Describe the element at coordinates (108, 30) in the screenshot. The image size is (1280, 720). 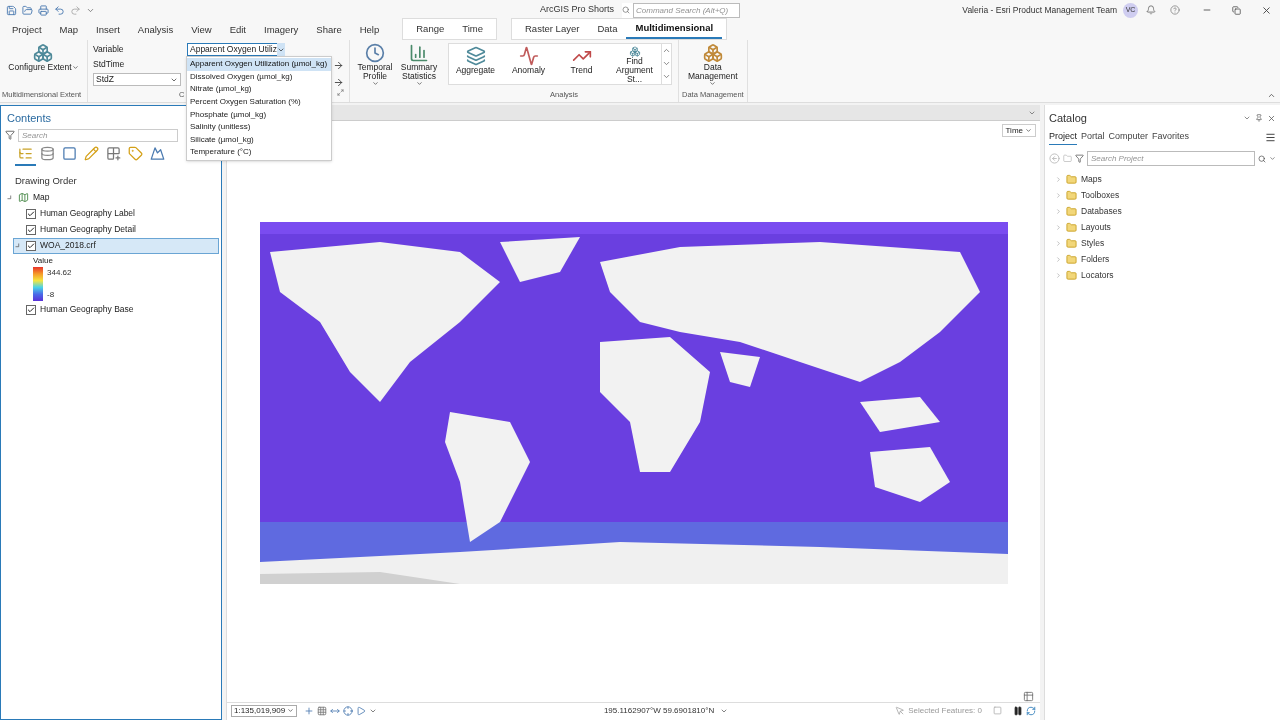
I see `ribbon-tab: Insert` at that location.